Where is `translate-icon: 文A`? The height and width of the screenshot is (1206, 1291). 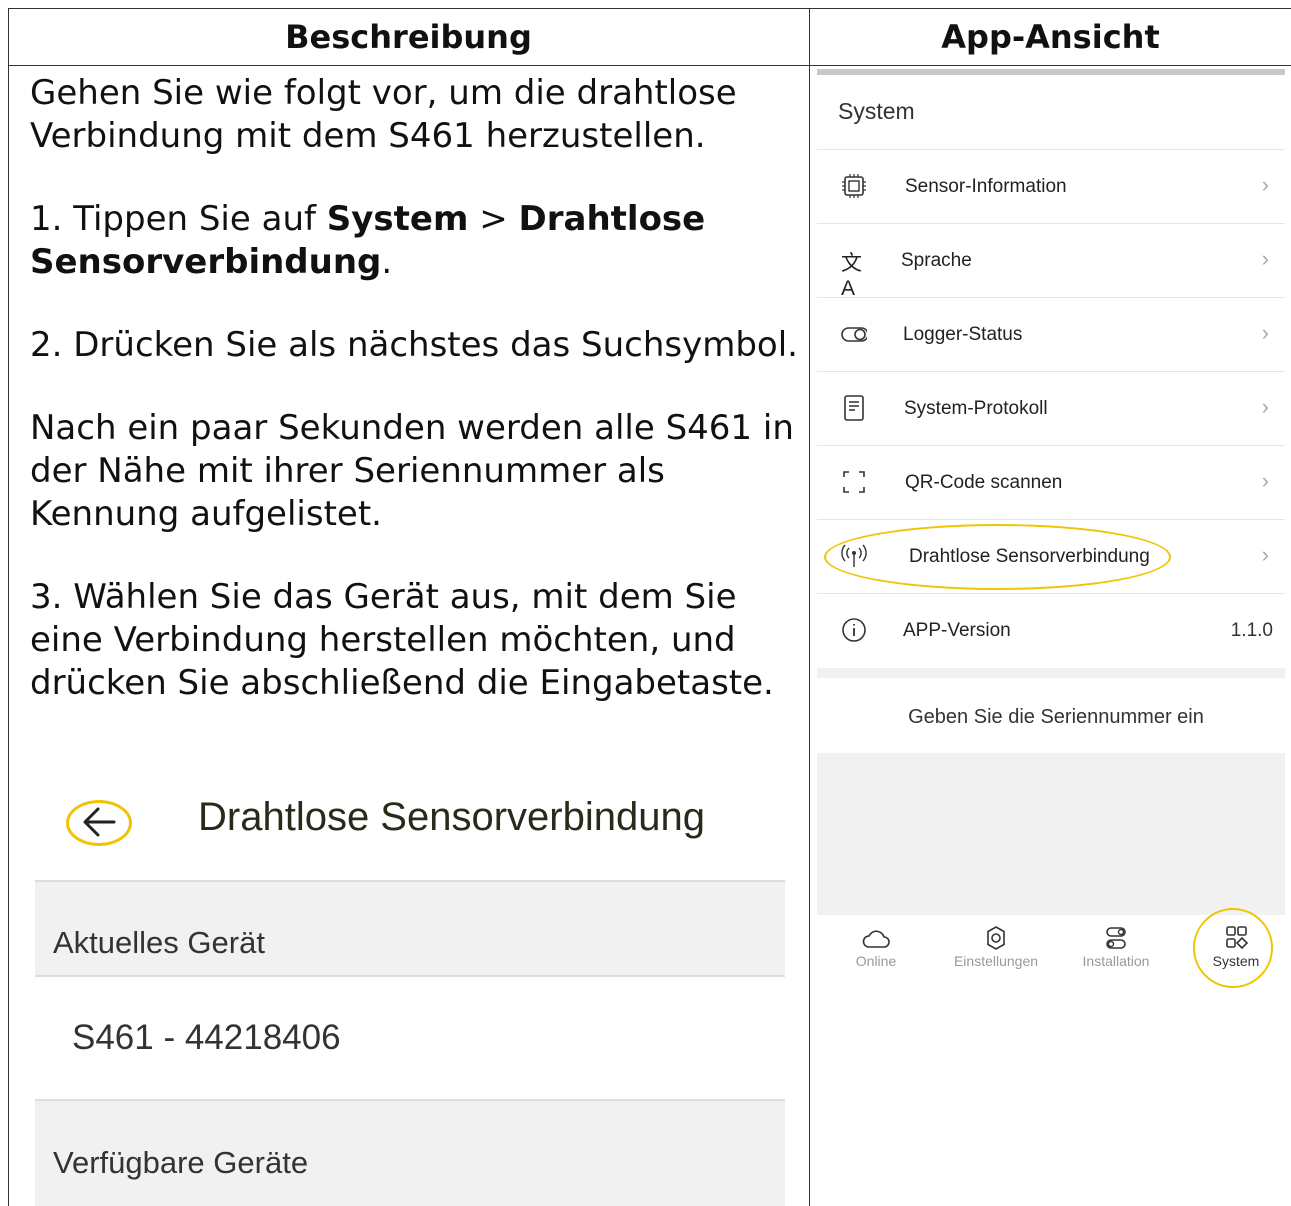 translate-icon: 文A is located at coordinates (851, 276).